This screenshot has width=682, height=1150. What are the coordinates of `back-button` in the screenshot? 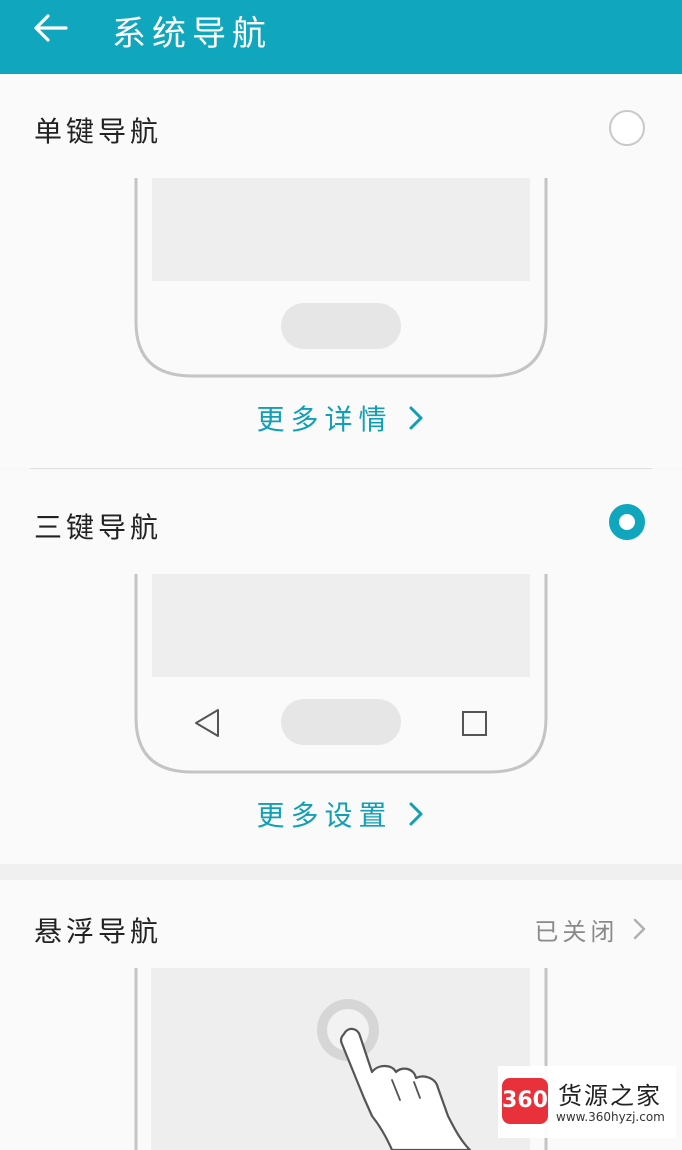 It's located at (54, 36).